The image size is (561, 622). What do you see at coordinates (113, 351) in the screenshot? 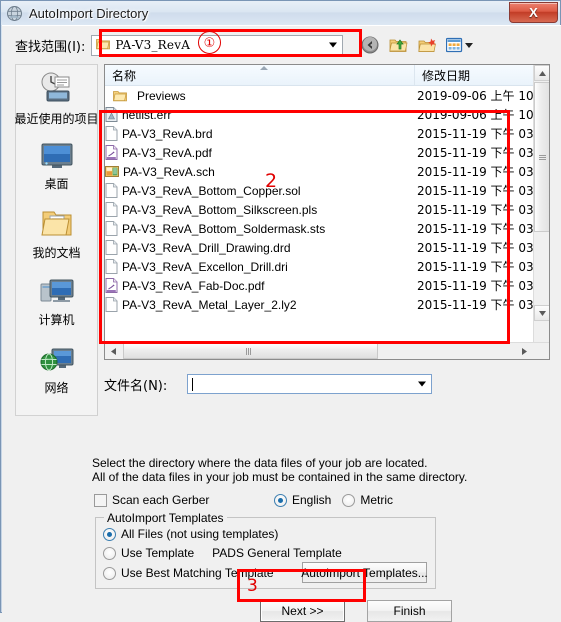
I see `scroll-left-icon` at bounding box center [113, 351].